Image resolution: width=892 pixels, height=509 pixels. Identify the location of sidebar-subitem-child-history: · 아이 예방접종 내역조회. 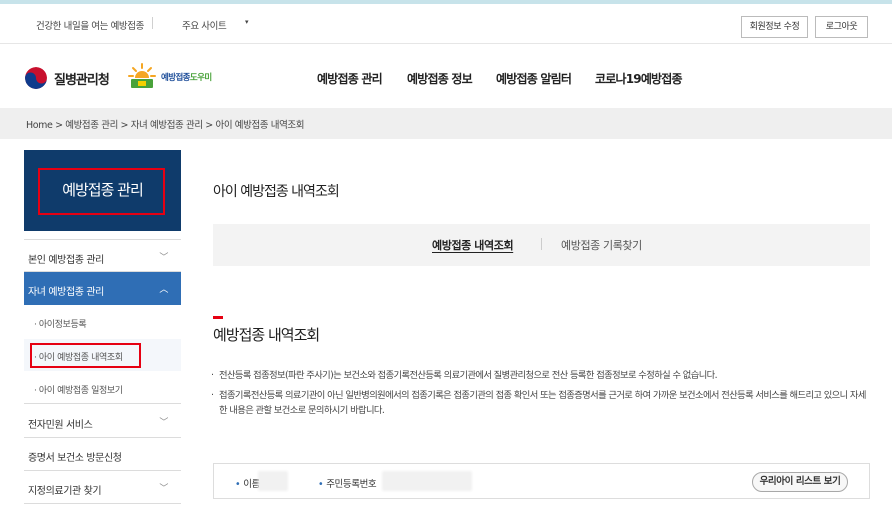
(102, 355).